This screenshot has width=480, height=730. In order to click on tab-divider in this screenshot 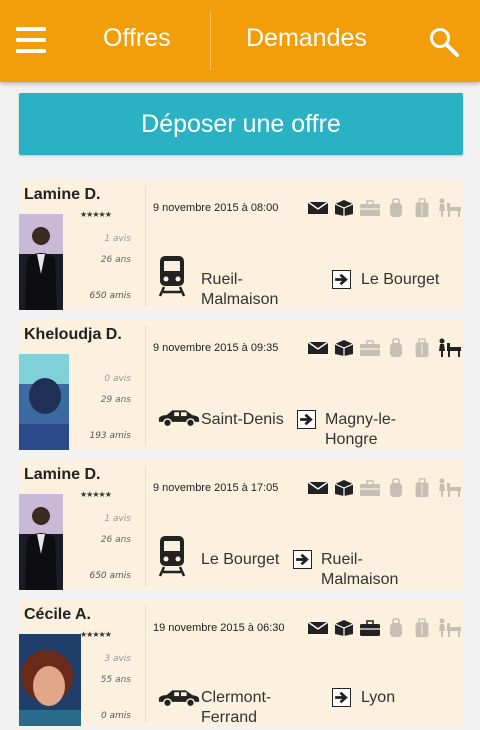, I will do `click(210, 41)`.